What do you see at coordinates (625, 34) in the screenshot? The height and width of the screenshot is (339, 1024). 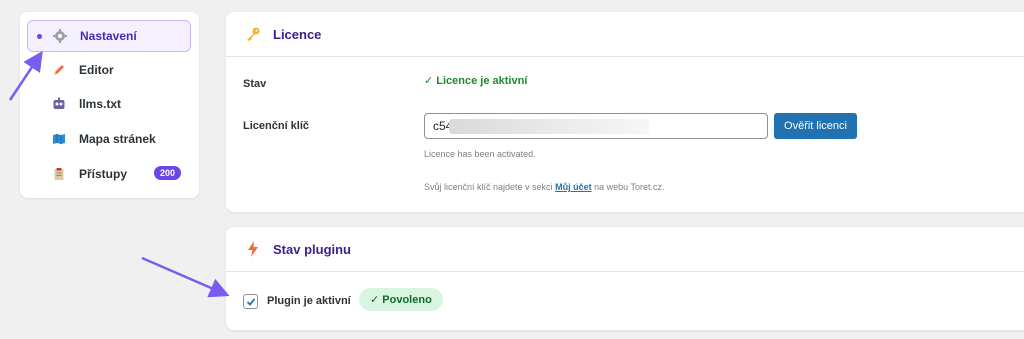 I see `licence-card-header: Licence` at bounding box center [625, 34].